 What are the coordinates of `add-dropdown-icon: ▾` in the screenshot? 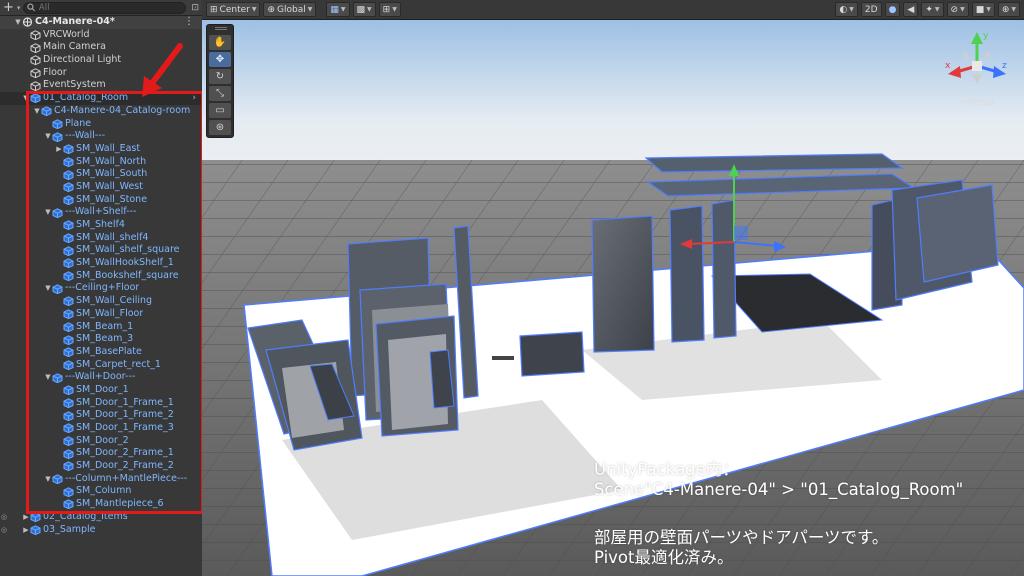 It's located at (19, 8).